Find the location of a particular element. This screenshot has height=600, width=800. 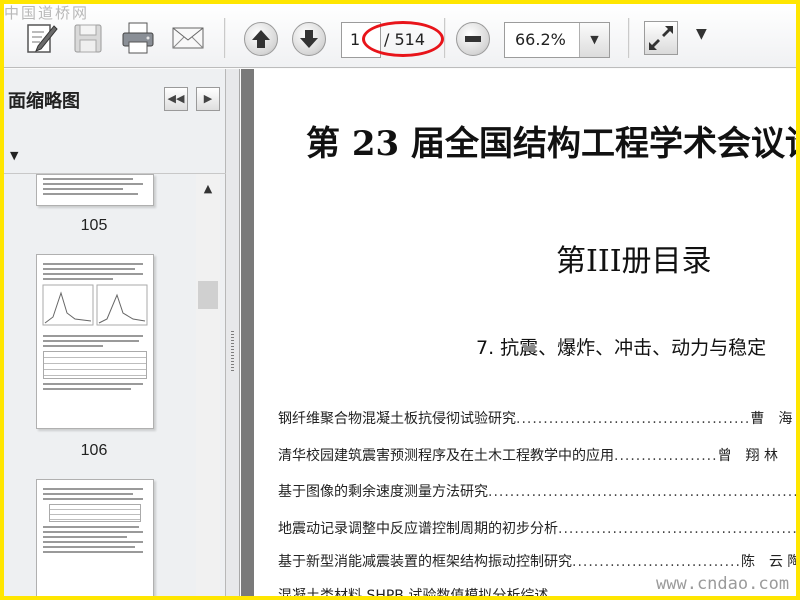

panel-title: 面缩略图 is located at coordinates (44, 101).